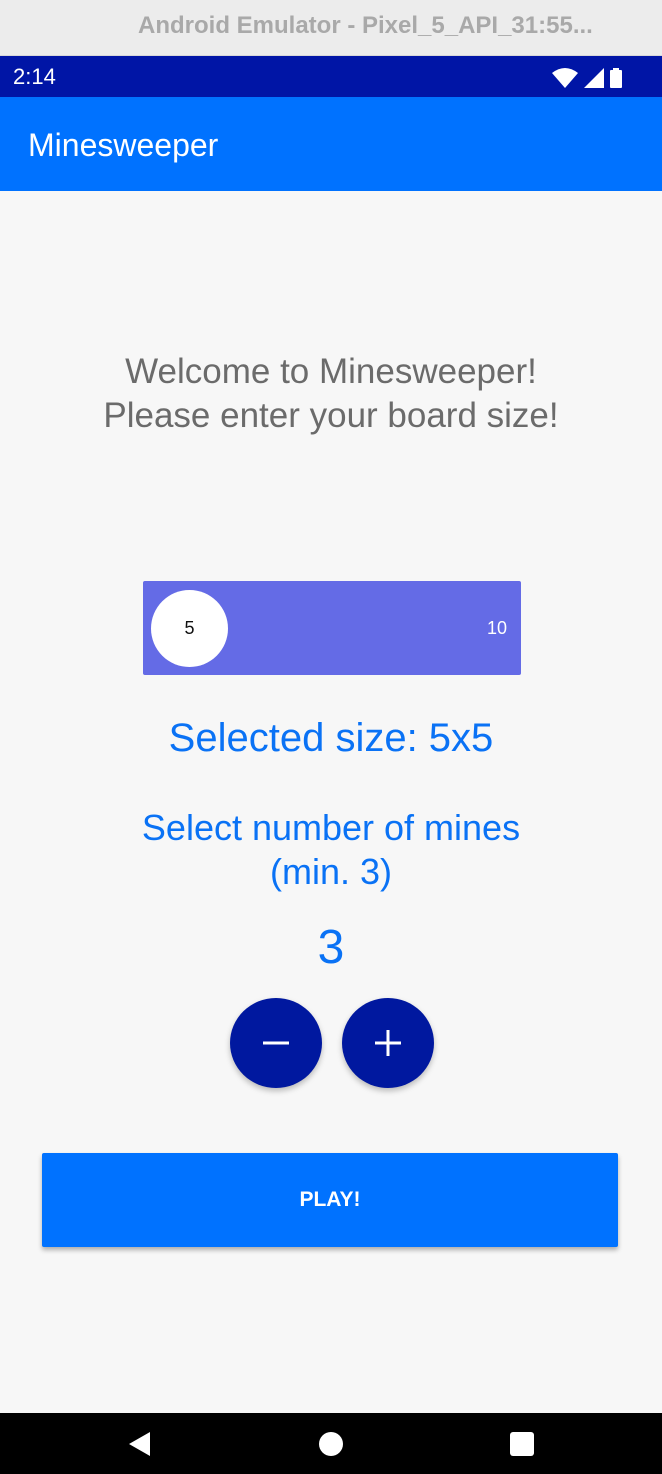 The image size is (662, 1474). I want to click on status-icons, so click(587, 77).